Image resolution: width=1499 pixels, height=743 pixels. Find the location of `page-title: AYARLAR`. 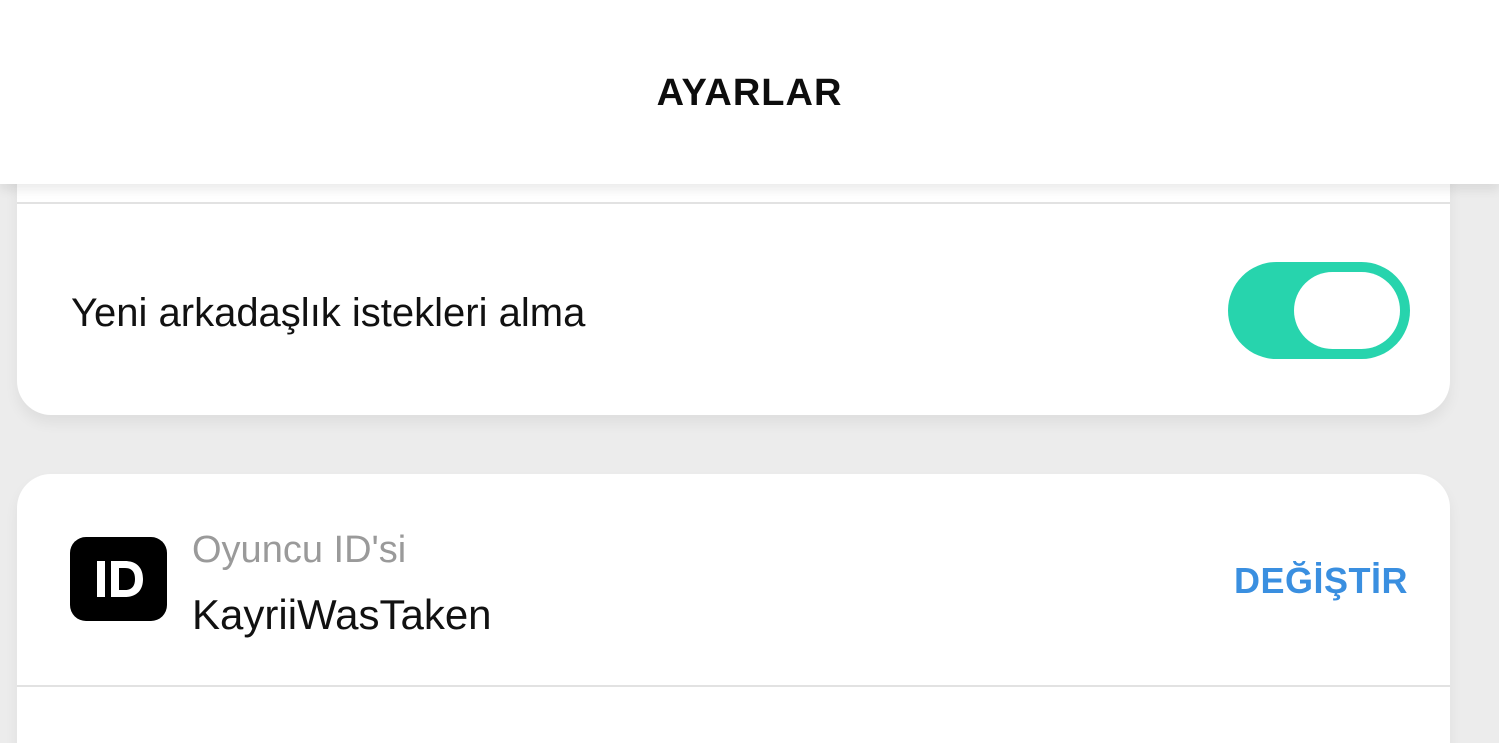

page-title: AYARLAR is located at coordinates (749, 93).